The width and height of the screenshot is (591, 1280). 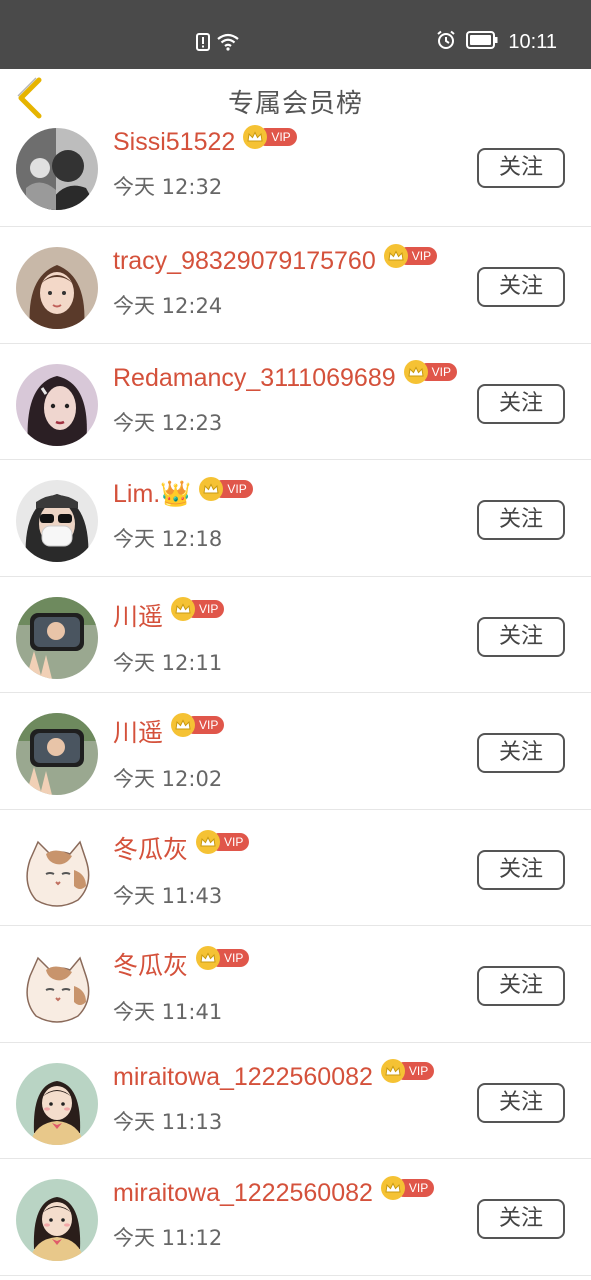 What do you see at coordinates (282, 1213) in the screenshot?
I see `member-info: miraitowa_1222560082 VIP 今天 11:12` at bounding box center [282, 1213].